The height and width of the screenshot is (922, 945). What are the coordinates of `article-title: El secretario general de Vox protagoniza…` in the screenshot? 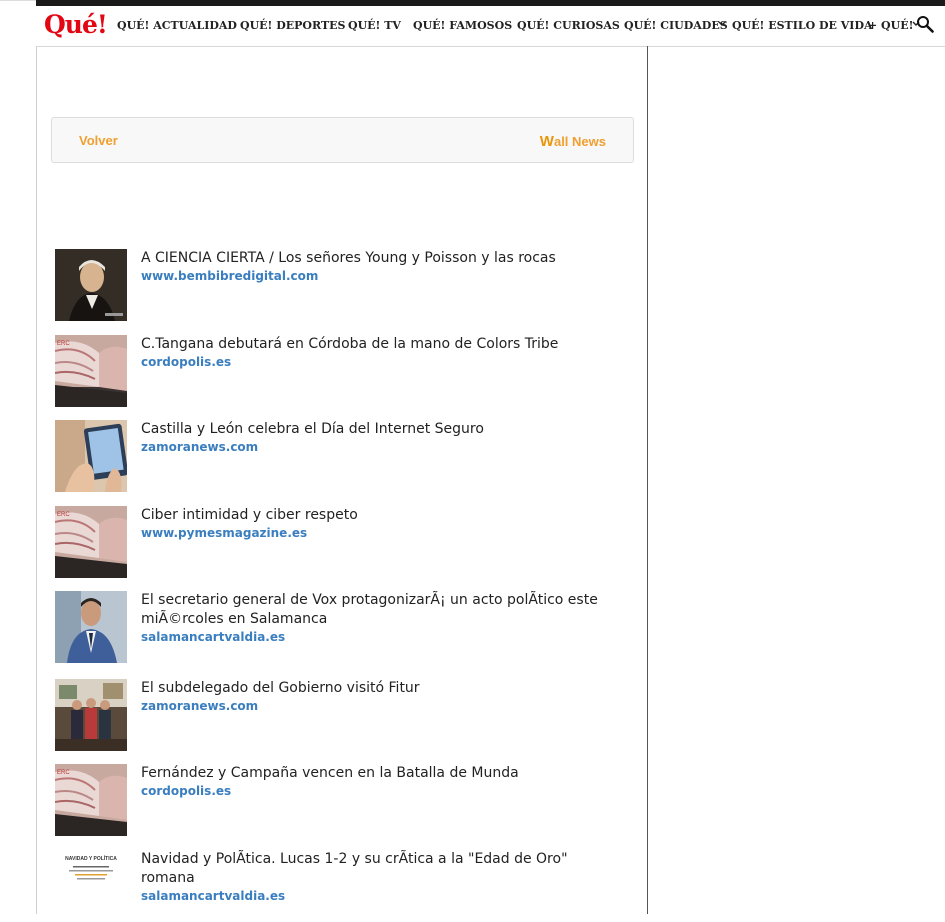 It's located at (376, 610).